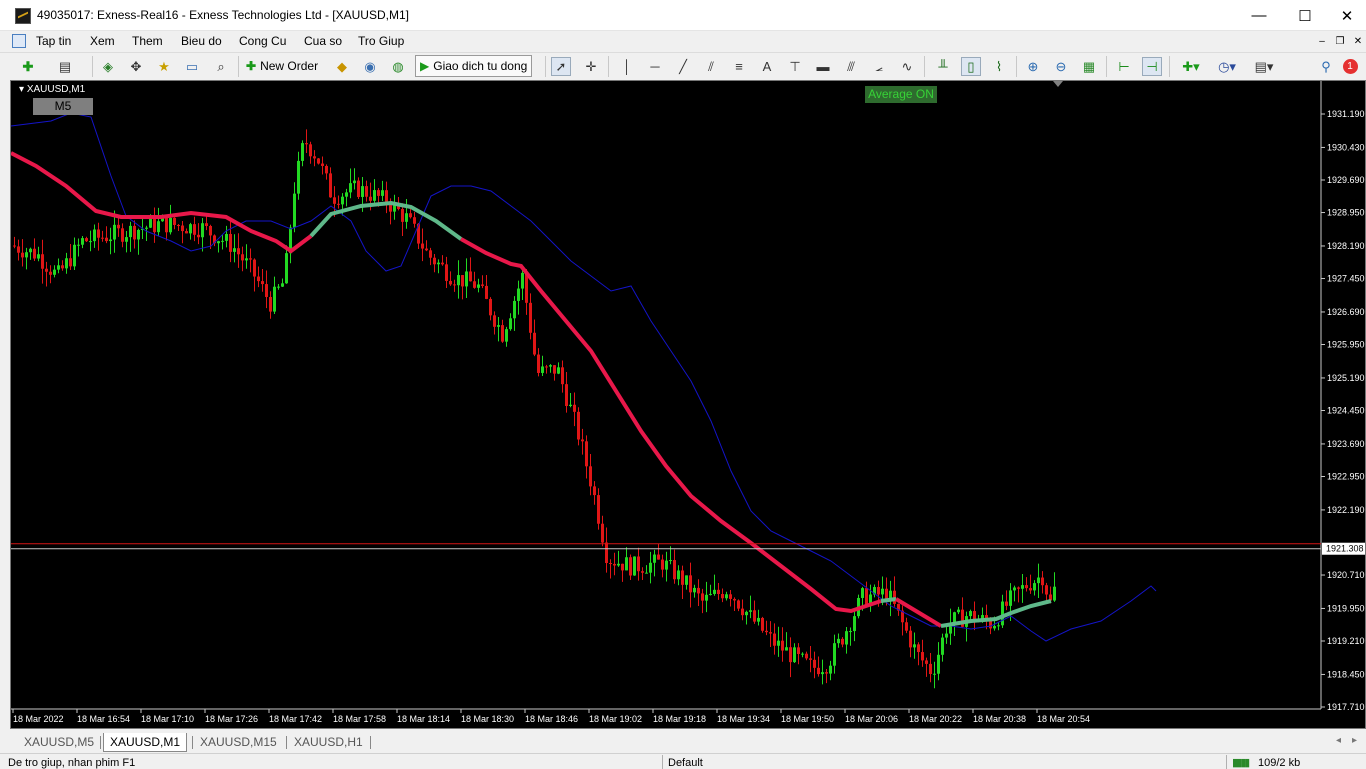 This screenshot has height=769, width=1366. What do you see at coordinates (59, 742) in the screenshot?
I see `tab-xauusd-m5: XAUUSD,M5` at bounding box center [59, 742].